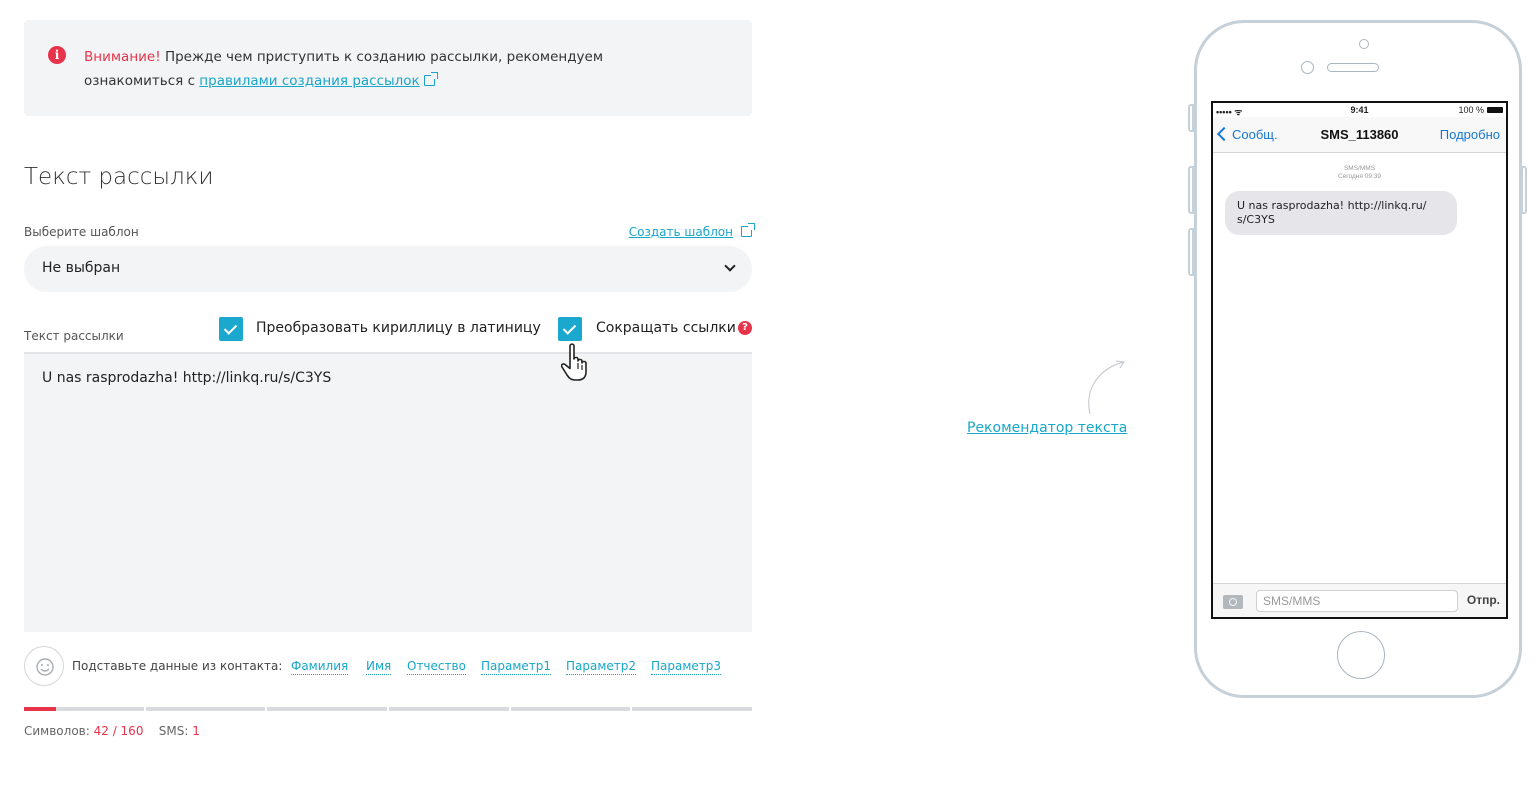  Describe the element at coordinates (1047, 428) in the screenshot. I see `text-recommender-link: Рекомендатор текста` at that location.